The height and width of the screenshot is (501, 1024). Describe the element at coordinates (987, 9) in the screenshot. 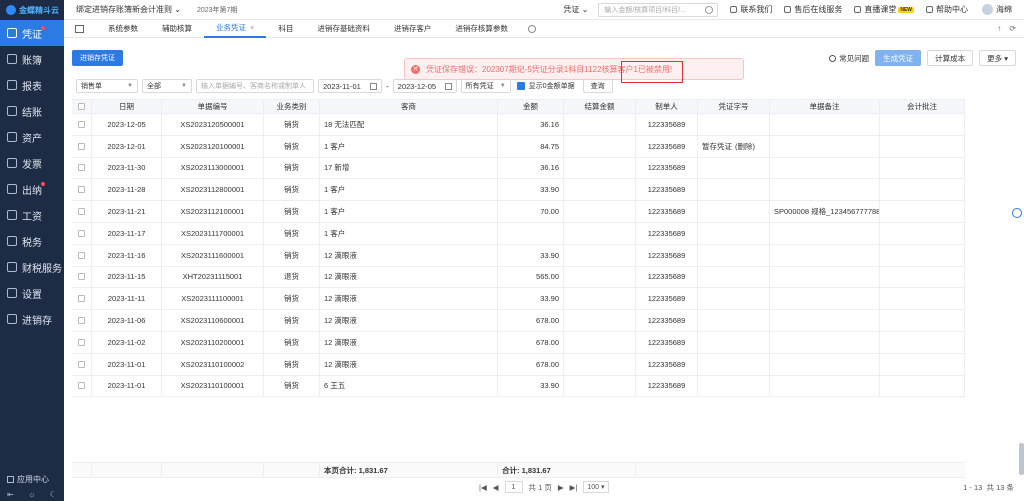

I see `avatar` at that location.